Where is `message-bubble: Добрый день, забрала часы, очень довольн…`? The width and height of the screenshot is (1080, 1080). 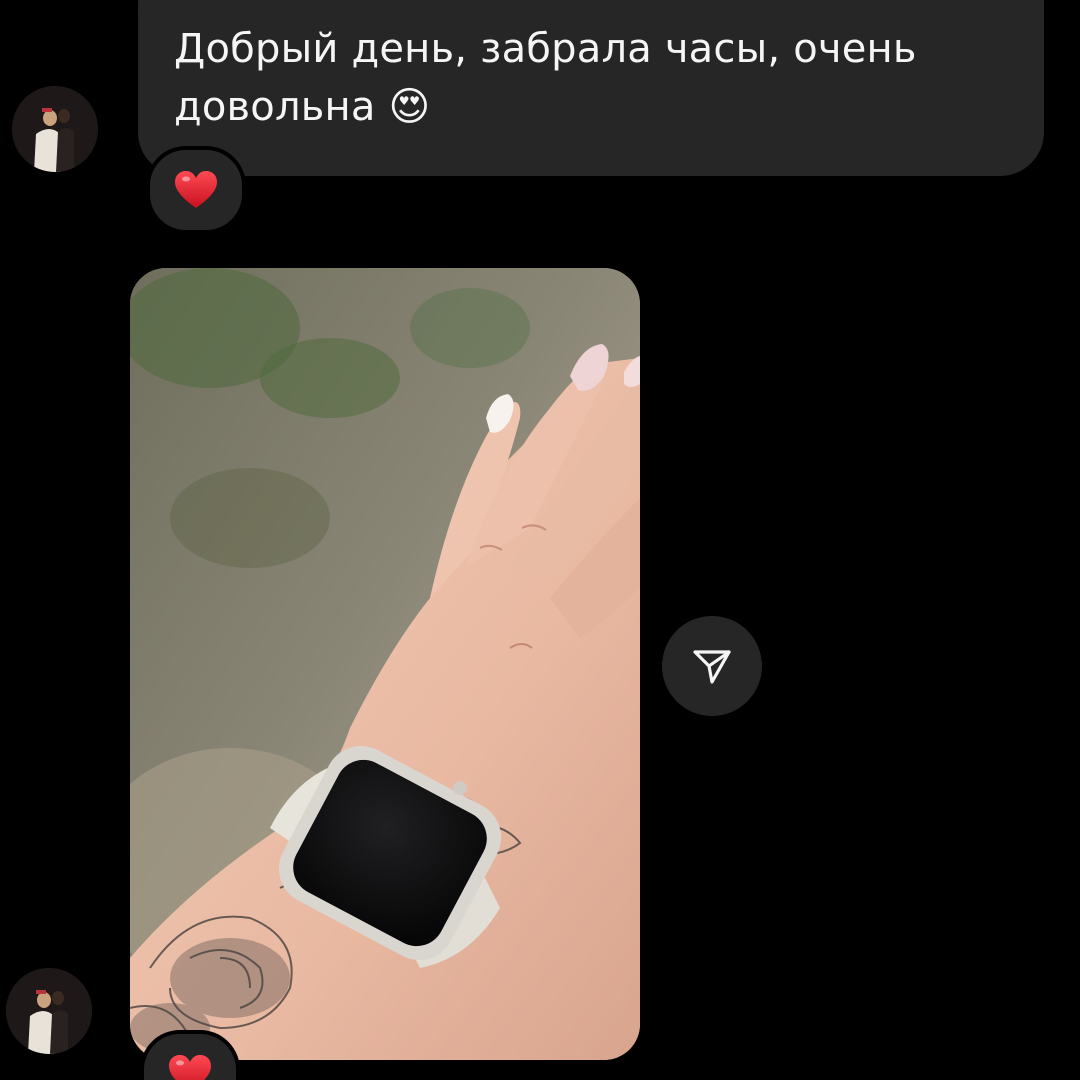
message-bubble: Добрый день, забрала часы, очень довольн… is located at coordinates (591, 88).